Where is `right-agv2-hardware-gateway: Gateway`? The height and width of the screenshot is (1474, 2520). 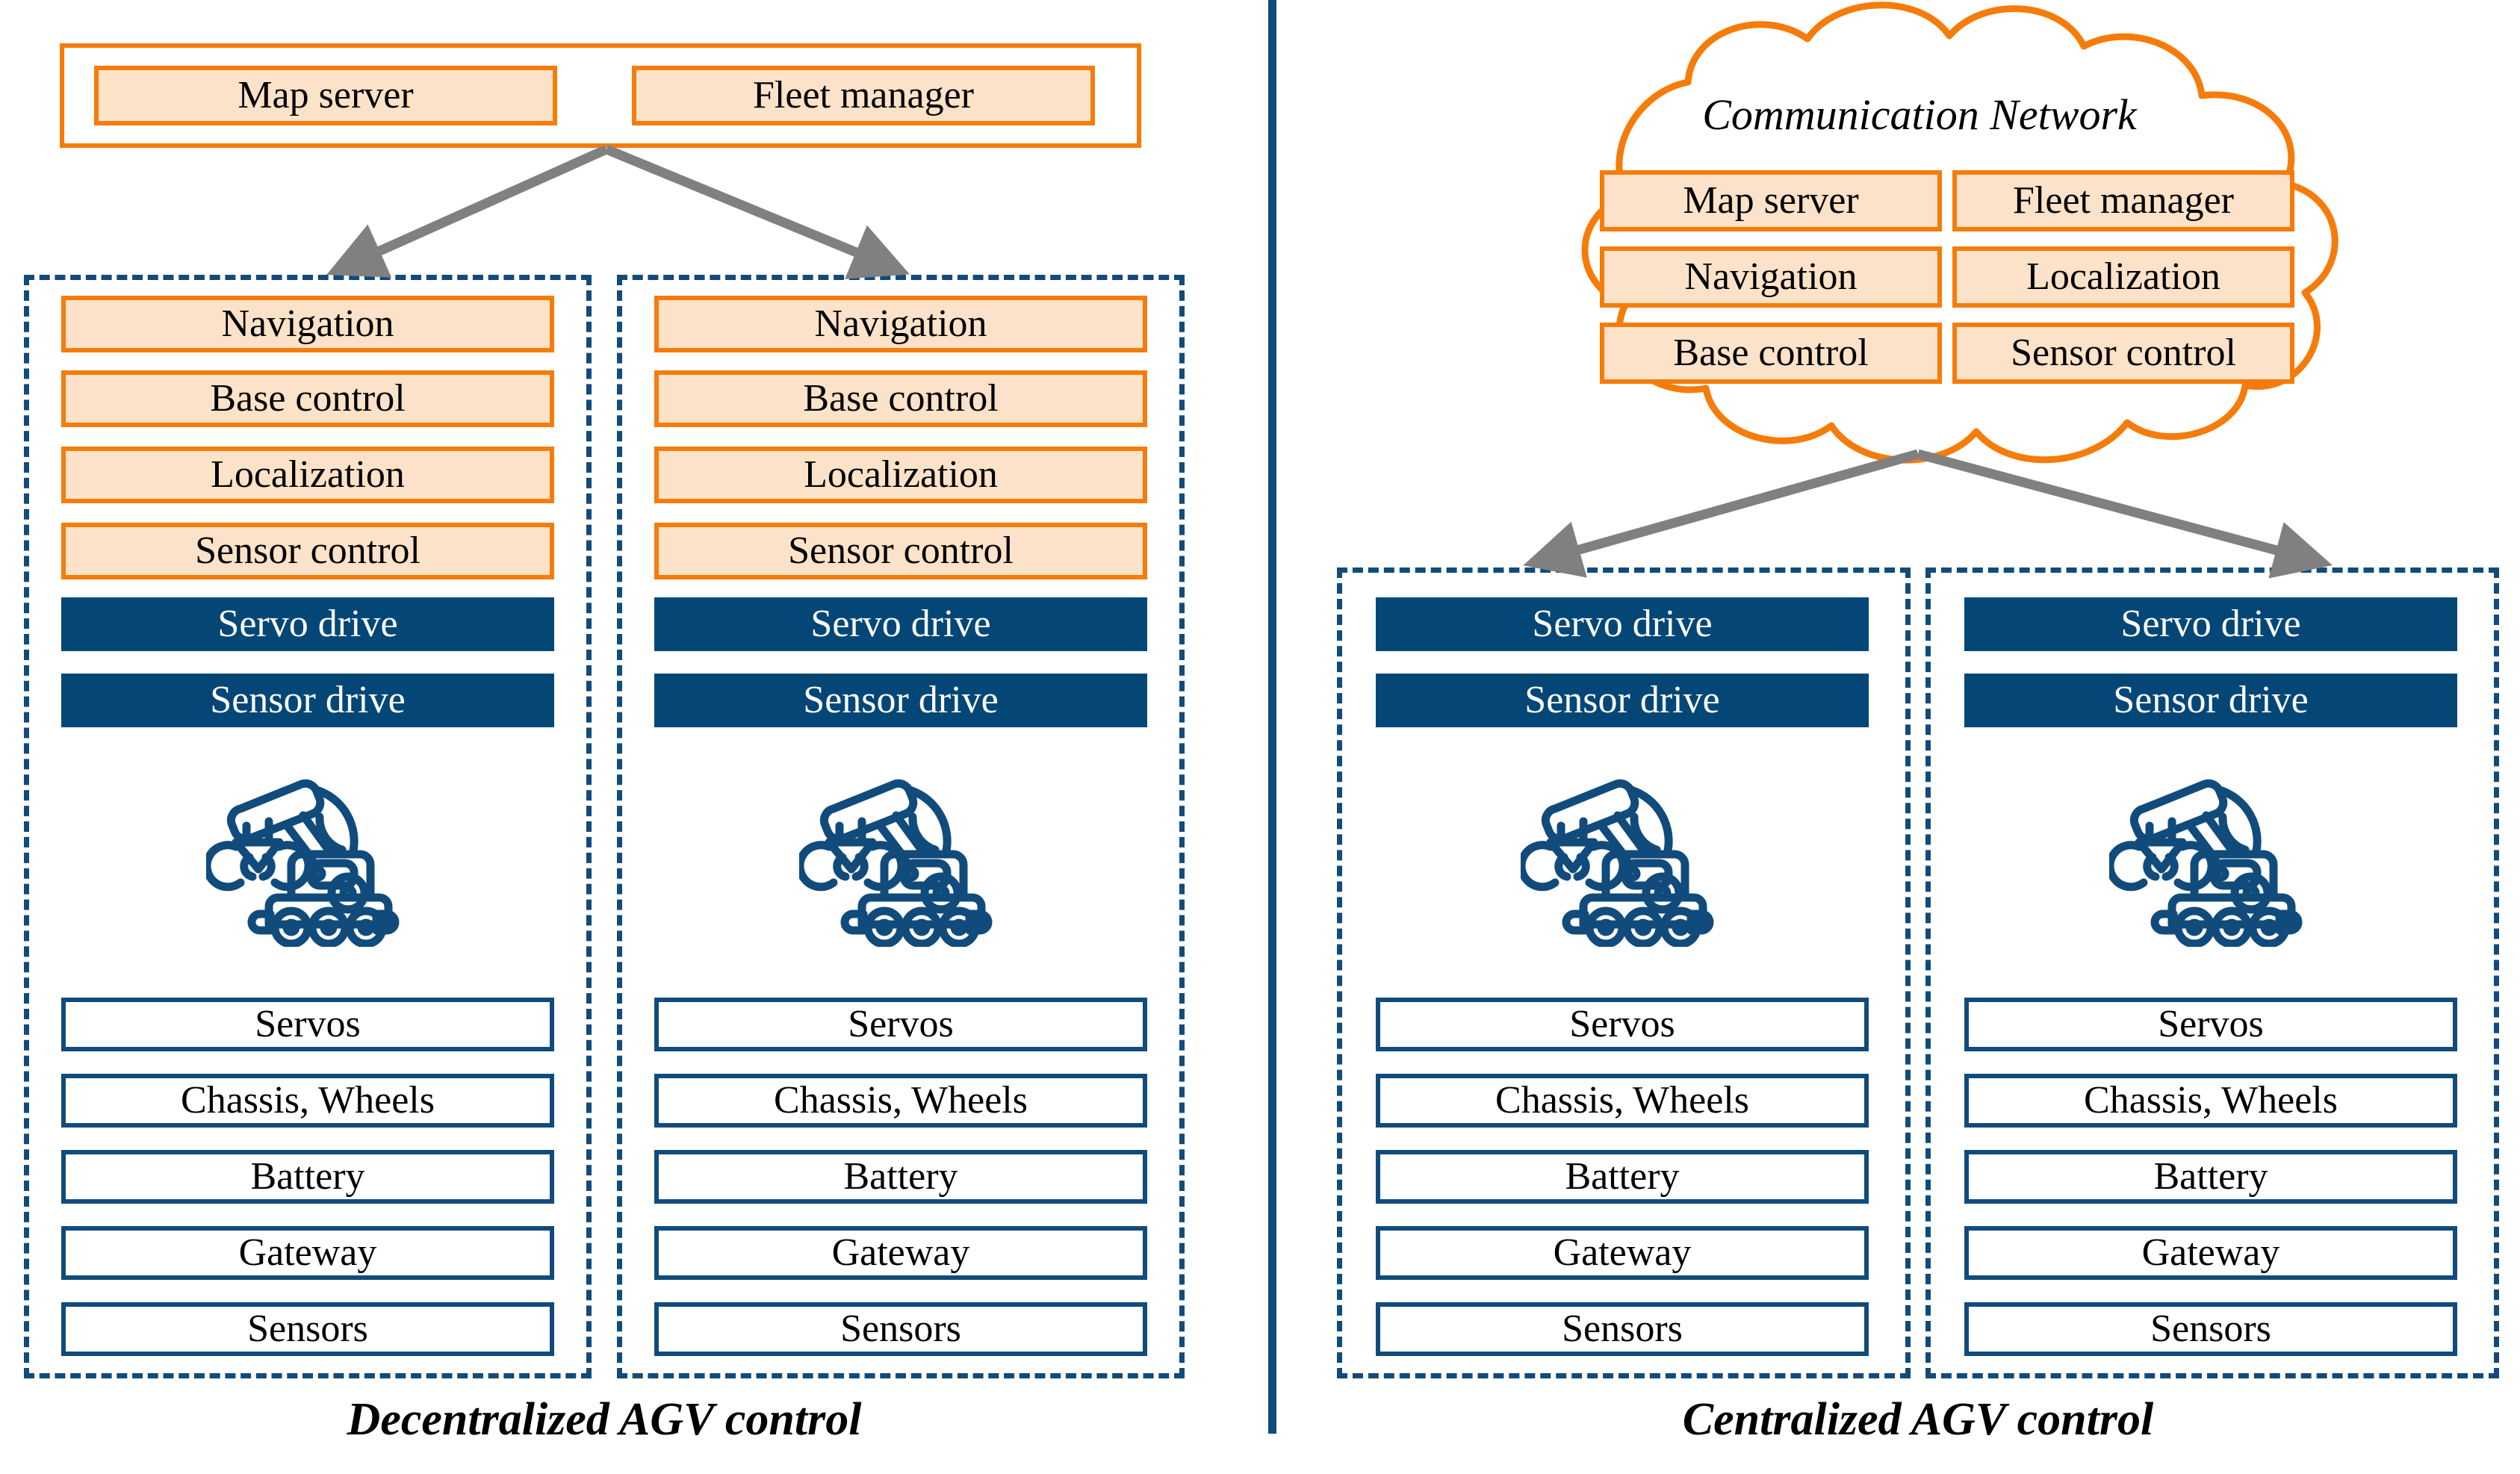
right-agv2-hardware-gateway: Gateway is located at coordinates (2210, 1253).